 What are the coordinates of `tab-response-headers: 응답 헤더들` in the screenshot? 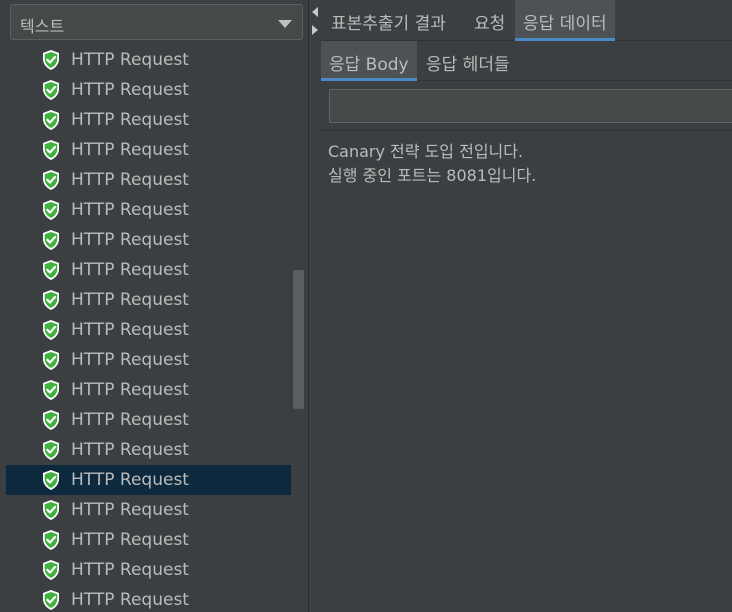 It's located at (468, 61).